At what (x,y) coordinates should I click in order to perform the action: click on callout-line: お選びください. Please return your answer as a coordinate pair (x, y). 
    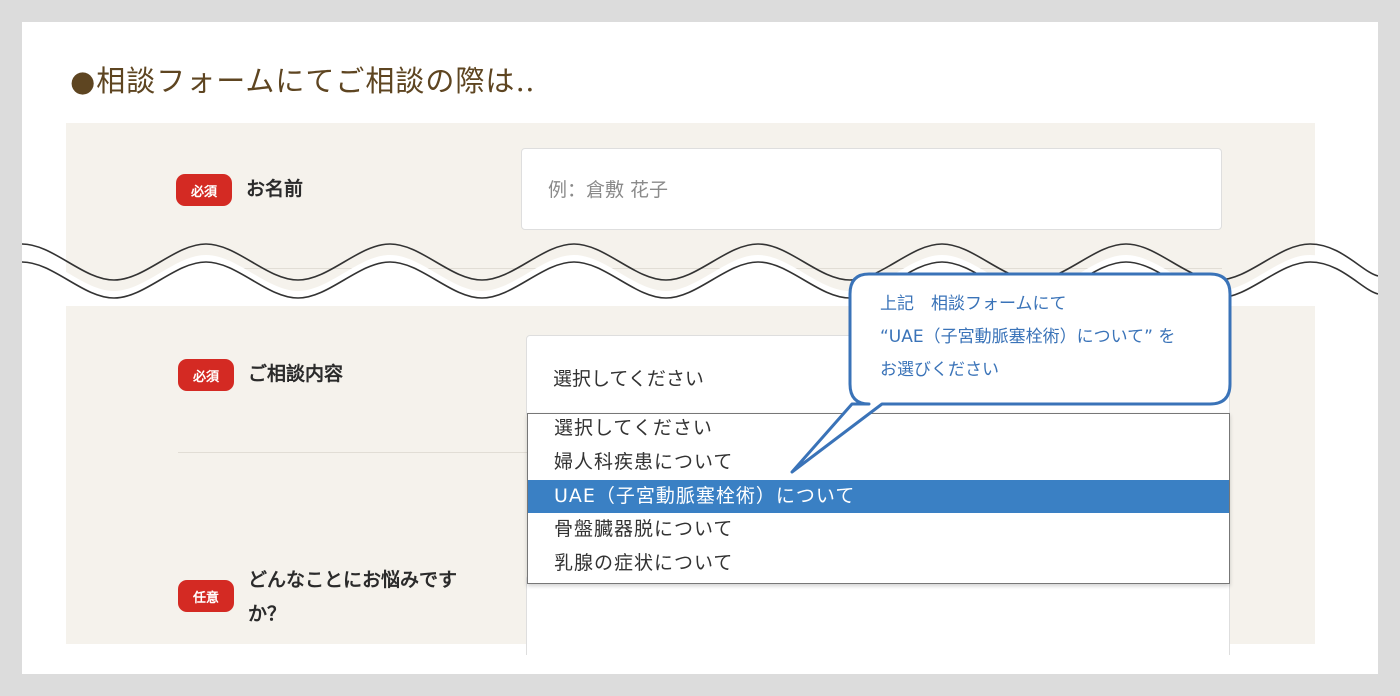
    Looking at the image, I should click on (939, 370).